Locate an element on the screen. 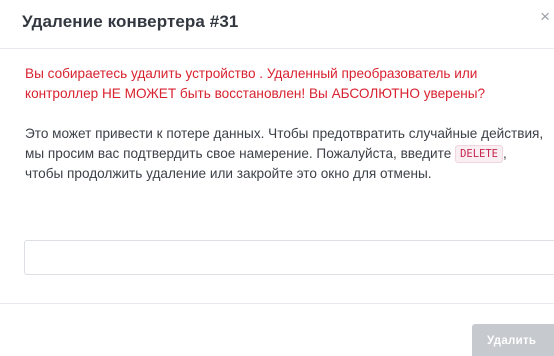 This screenshot has height=356, width=554. close-icon: × is located at coordinates (545, 16).